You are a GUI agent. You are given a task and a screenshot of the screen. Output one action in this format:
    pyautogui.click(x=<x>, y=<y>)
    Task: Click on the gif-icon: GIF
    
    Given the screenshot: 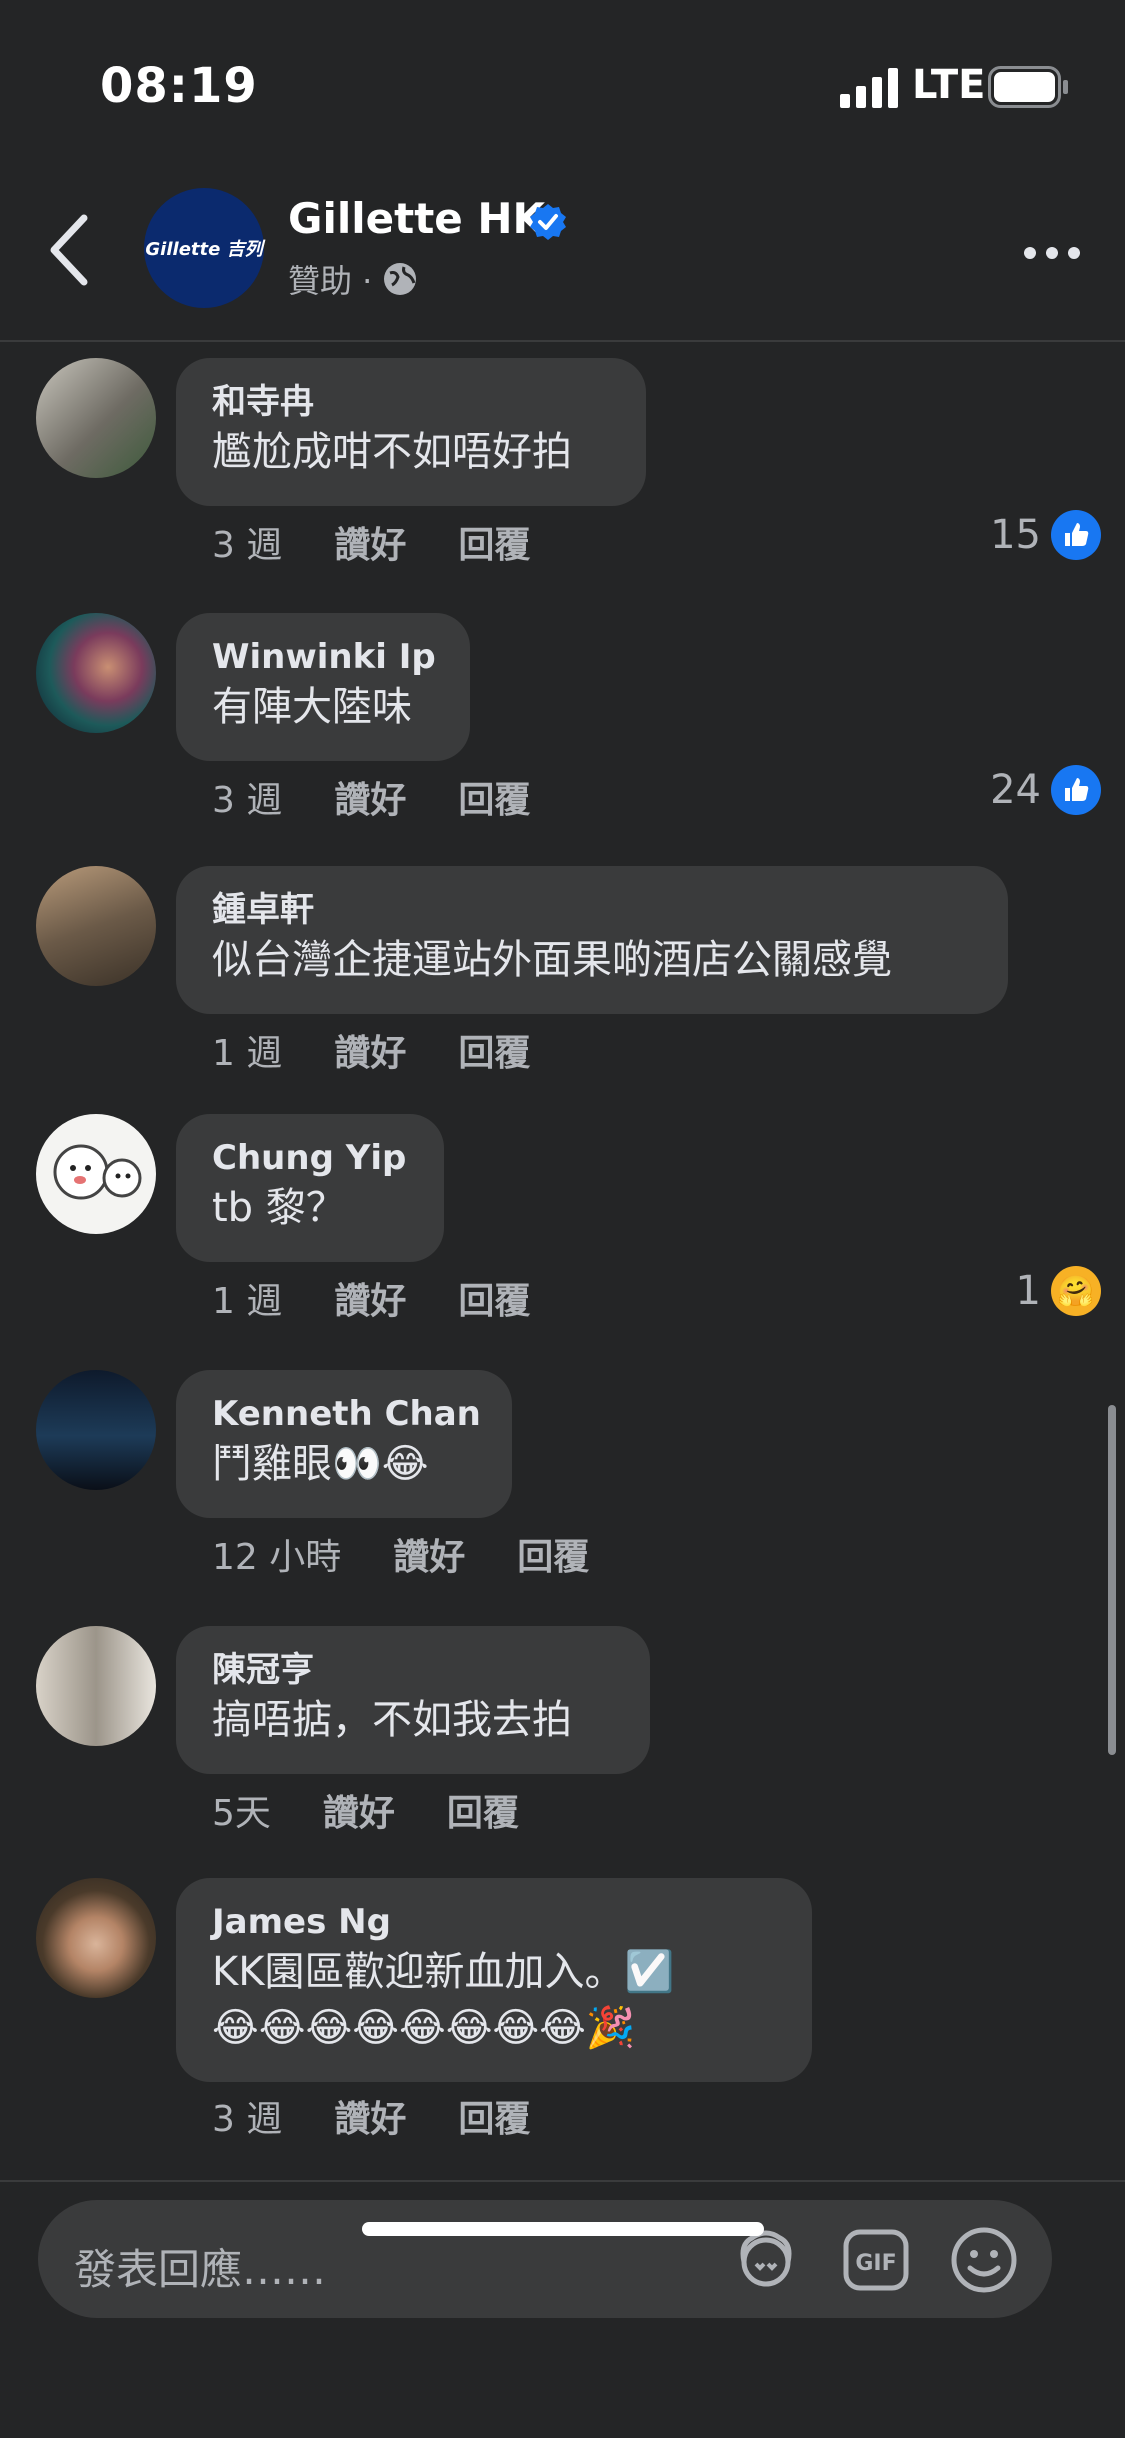 What is the action you would take?
    pyautogui.click(x=876, y=2260)
    